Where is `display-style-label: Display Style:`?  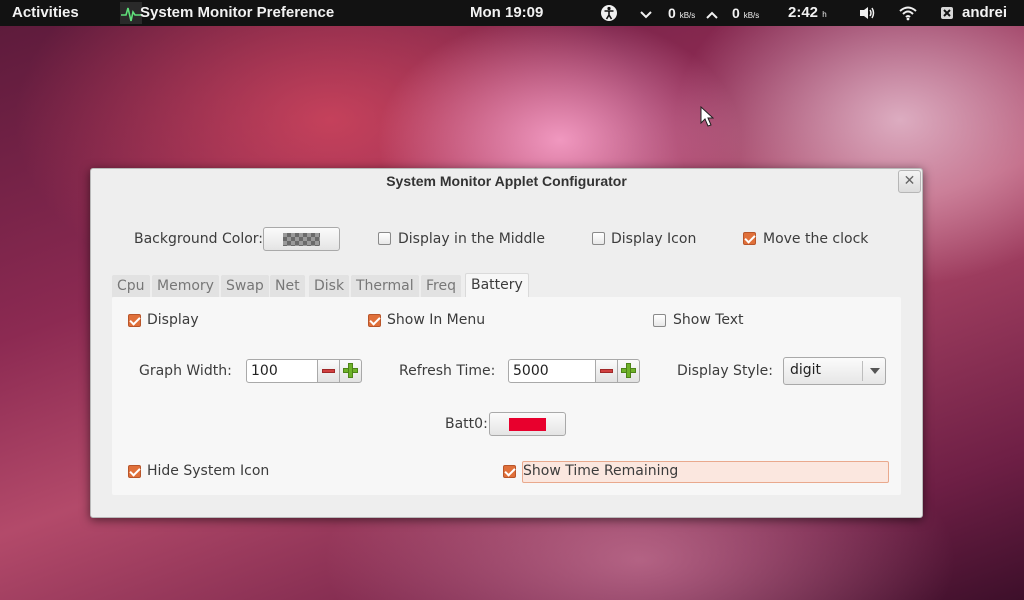 display-style-label: Display Style: is located at coordinates (725, 371).